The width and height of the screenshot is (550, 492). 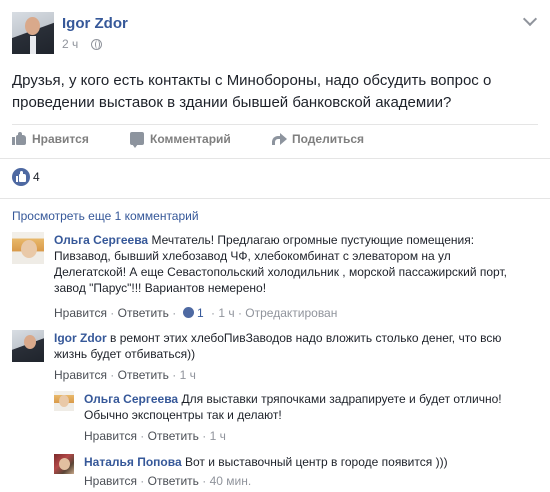 I want to click on comment-edited-label: Отредактирован, so click(x=291, y=313).